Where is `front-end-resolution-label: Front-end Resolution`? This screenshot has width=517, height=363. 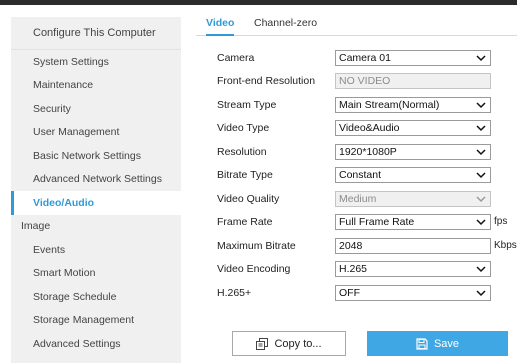
front-end-resolution-label: Front-end Resolution is located at coordinates (266, 81).